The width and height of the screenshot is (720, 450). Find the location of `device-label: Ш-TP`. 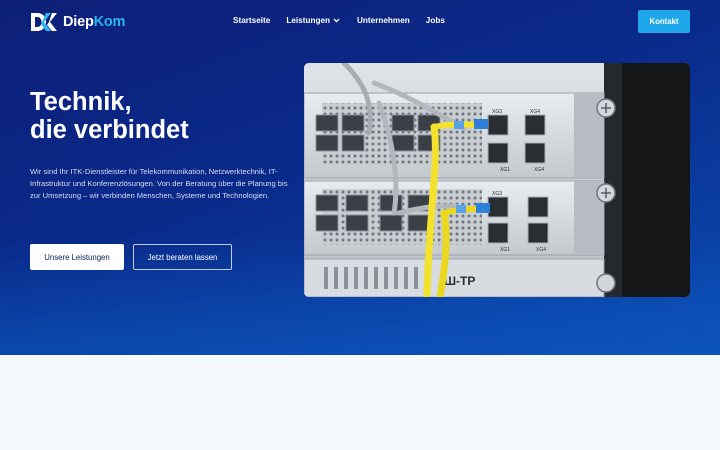

device-label: Ш-TP is located at coordinates (459, 281).